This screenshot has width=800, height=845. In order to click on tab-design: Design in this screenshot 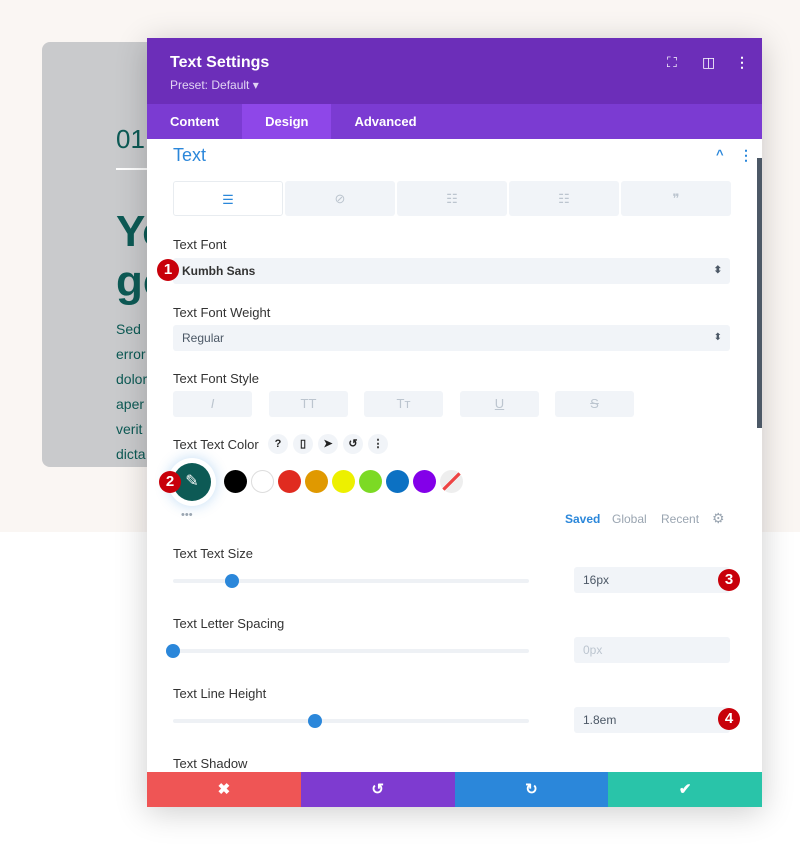, I will do `click(287, 121)`.